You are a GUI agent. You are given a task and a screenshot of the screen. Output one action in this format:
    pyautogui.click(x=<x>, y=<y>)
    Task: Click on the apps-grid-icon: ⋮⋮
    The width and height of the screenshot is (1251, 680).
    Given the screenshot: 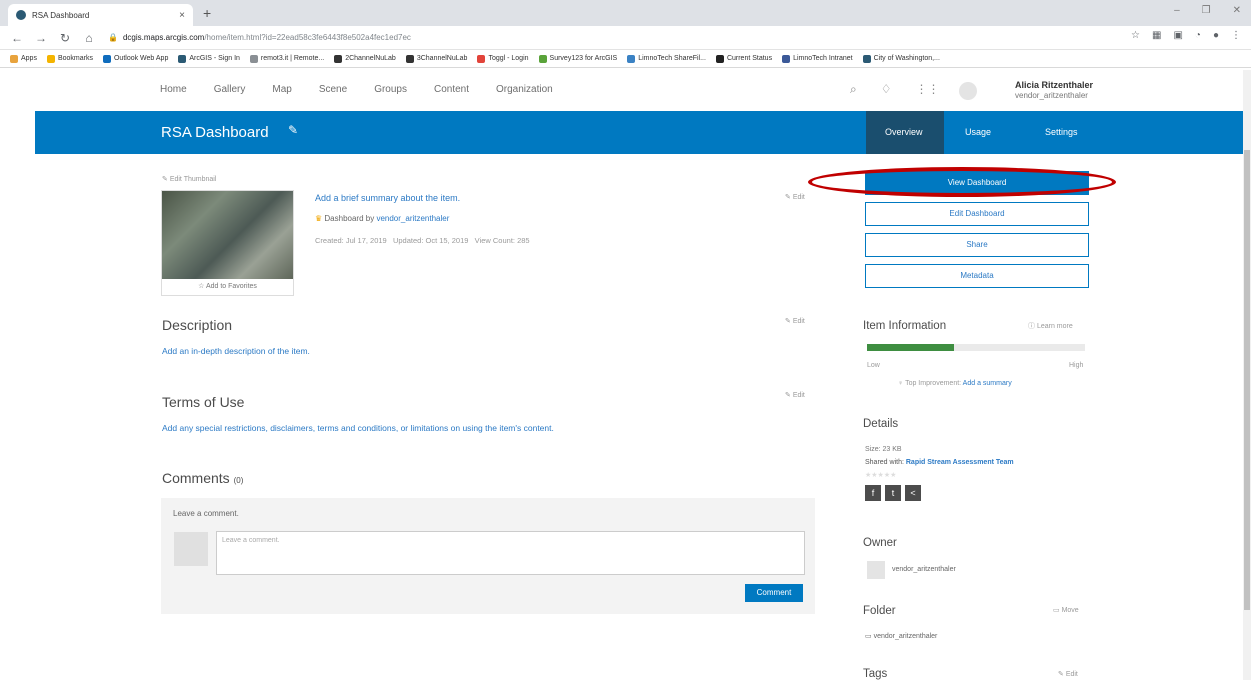 What is the action you would take?
    pyautogui.click(x=928, y=89)
    